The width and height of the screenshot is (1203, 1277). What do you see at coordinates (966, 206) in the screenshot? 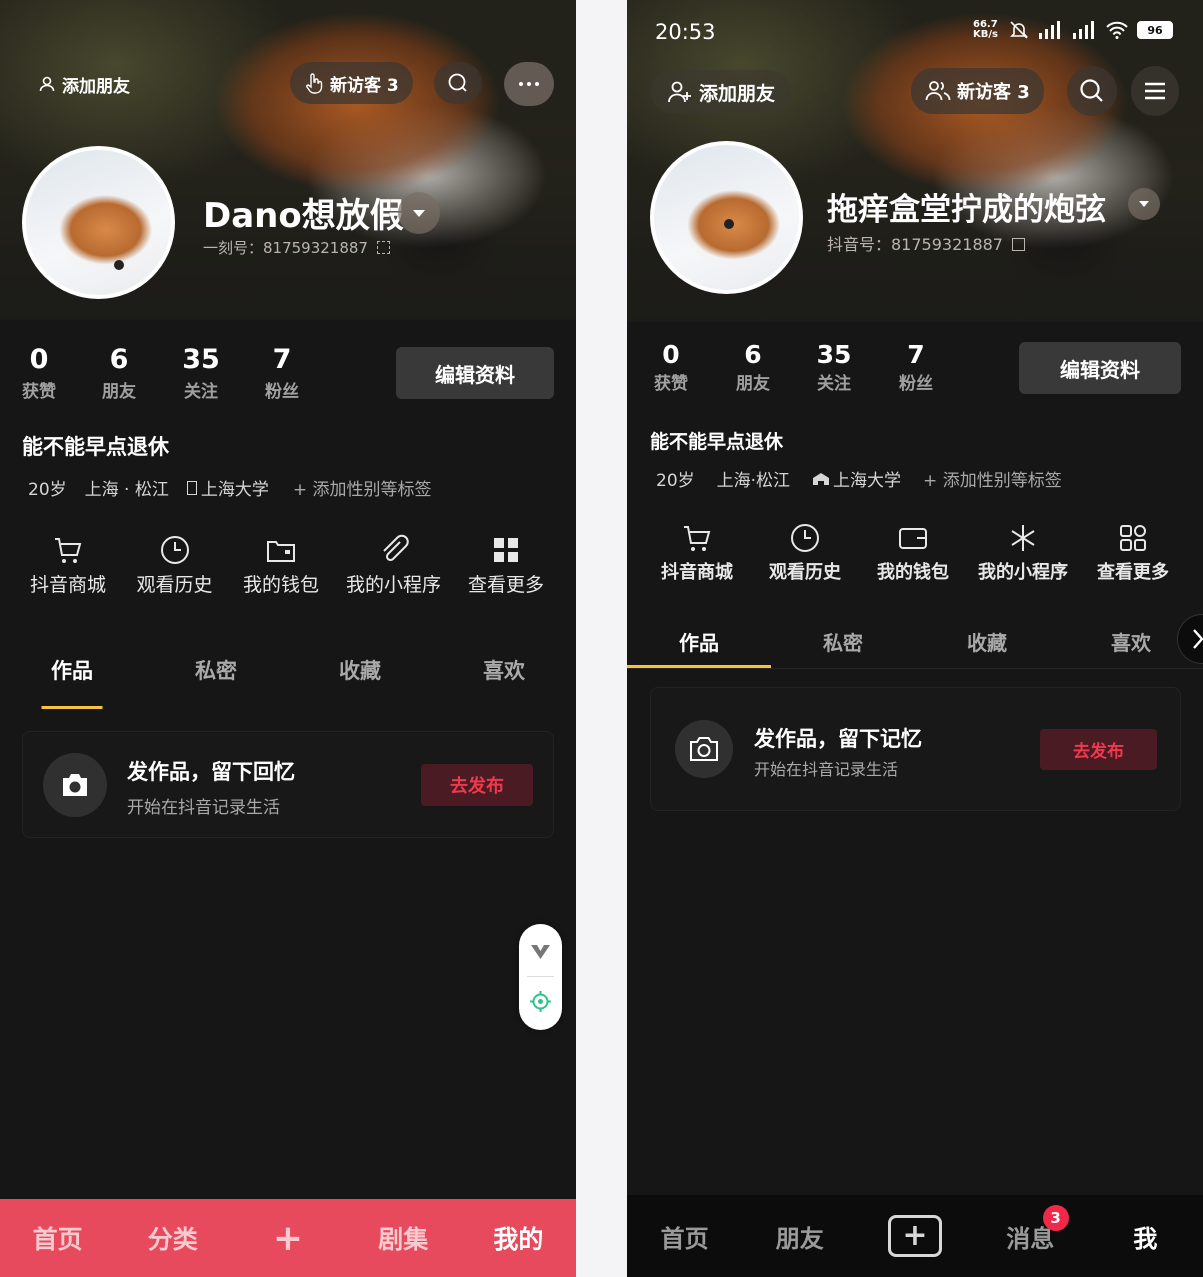
I see `username: 拖痒盒堂拧成的炮弦` at bounding box center [966, 206].